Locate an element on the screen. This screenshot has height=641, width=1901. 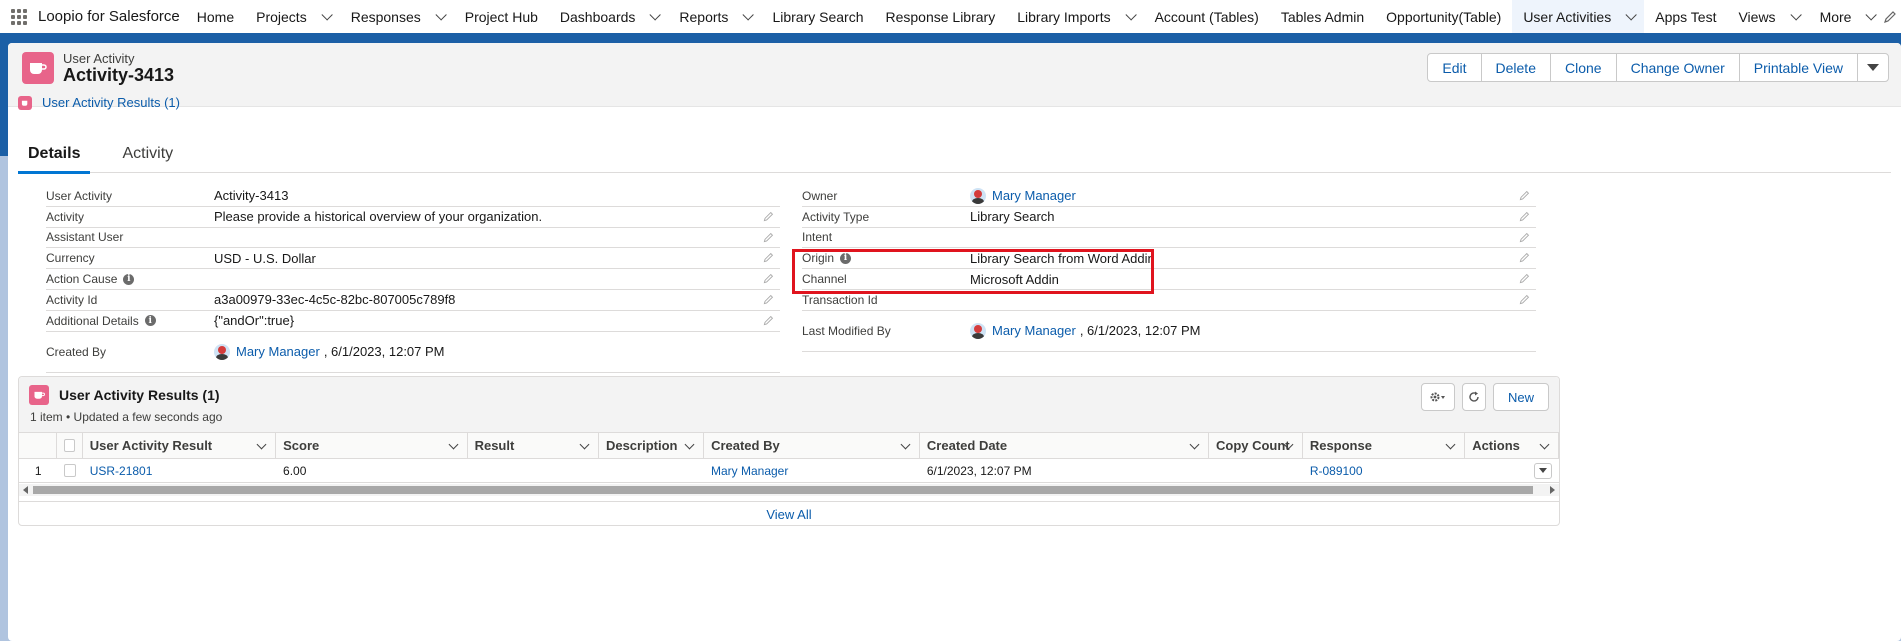
row-number: 1 is located at coordinates (38, 470).